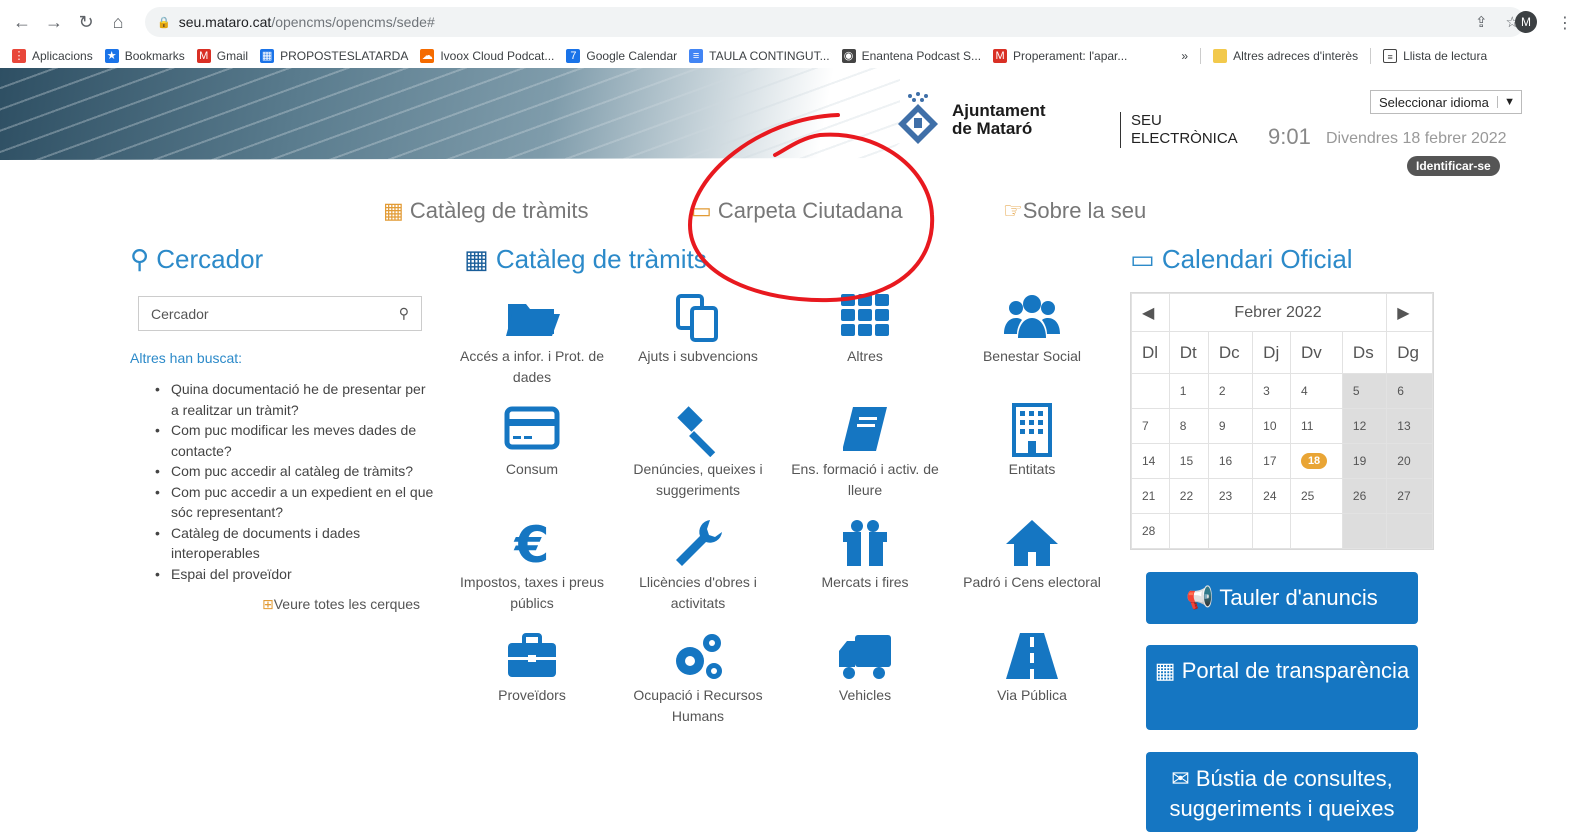 The width and height of the screenshot is (1575, 832). I want to click on reload-icon: ↻, so click(86, 22).